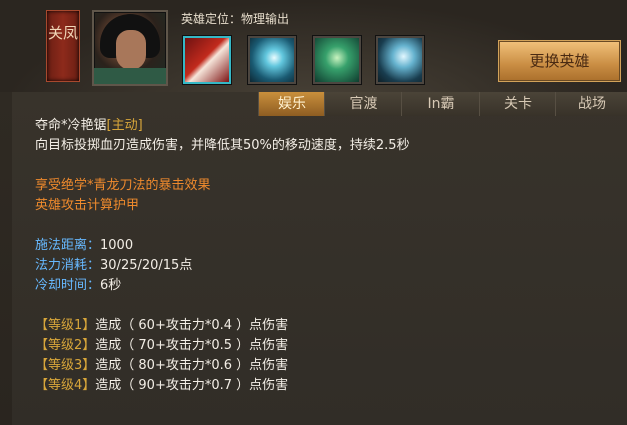  Describe the element at coordinates (291, 104) in the screenshot. I see `tab-entertainment: 娱乐` at that location.